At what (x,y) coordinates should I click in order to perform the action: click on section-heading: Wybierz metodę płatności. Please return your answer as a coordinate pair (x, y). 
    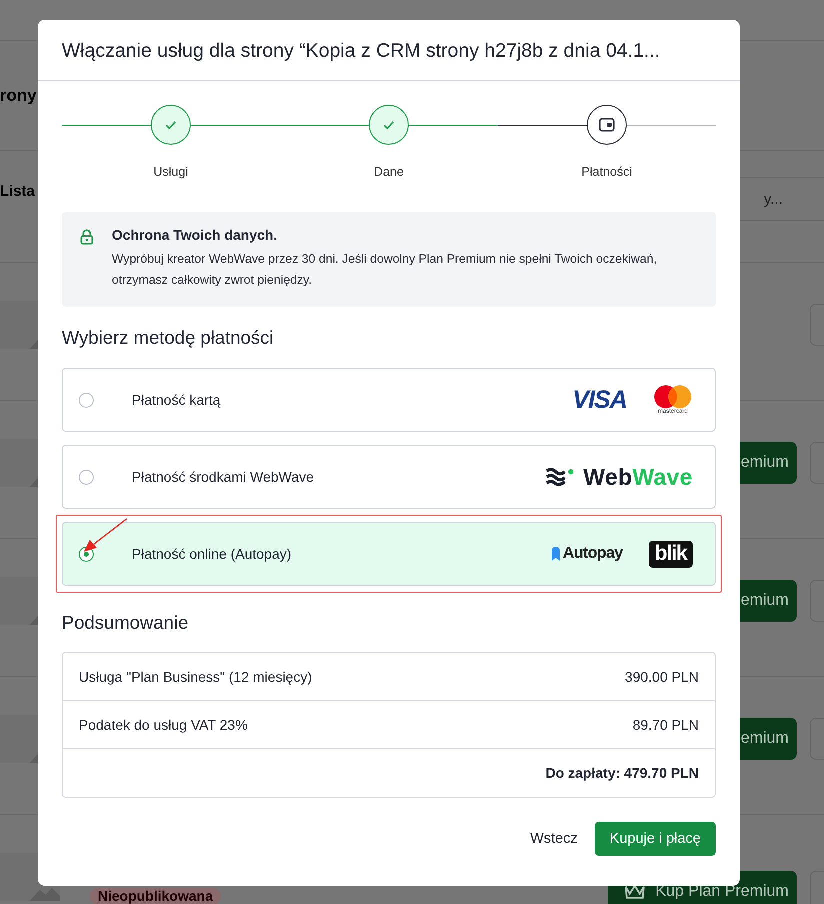
    Looking at the image, I should click on (168, 338).